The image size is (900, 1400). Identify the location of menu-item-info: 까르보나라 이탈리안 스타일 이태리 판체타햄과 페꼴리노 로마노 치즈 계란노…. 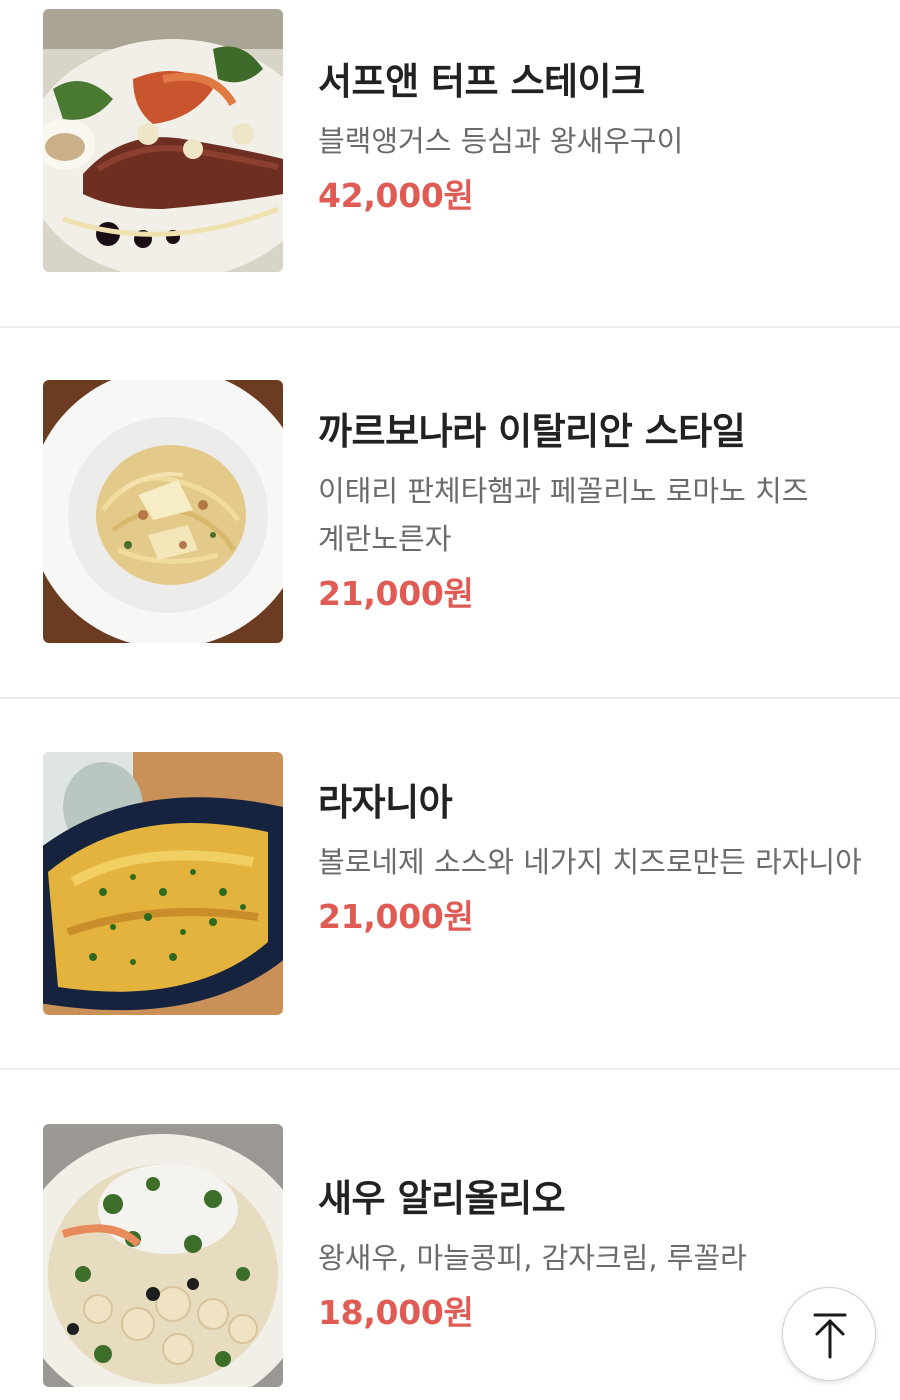
(598, 512).